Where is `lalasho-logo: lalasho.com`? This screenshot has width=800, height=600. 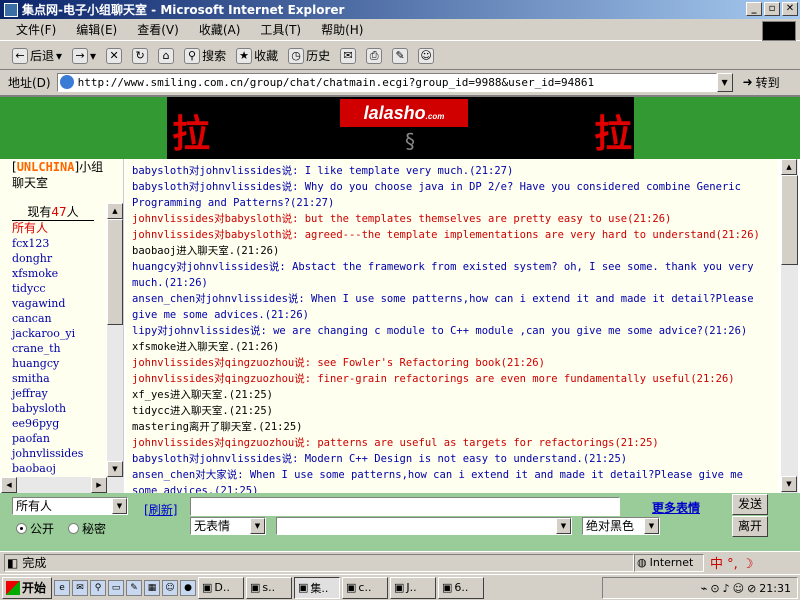
lalasho-logo: lalasho.com is located at coordinates (404, 113).